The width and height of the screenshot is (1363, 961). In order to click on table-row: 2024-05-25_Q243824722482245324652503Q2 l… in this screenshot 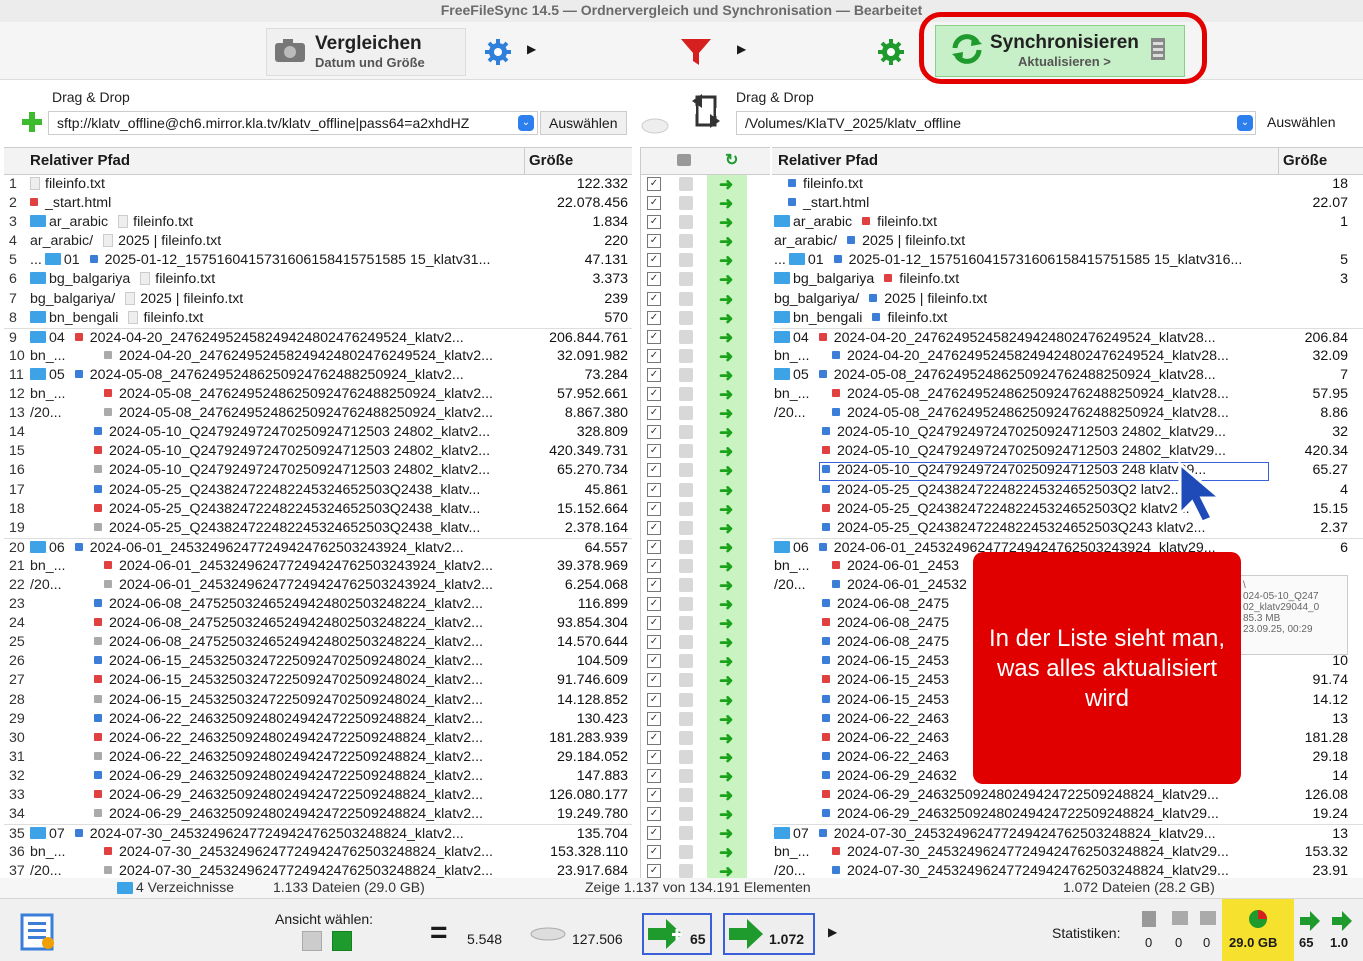, I will do `click(1067, 490)`.